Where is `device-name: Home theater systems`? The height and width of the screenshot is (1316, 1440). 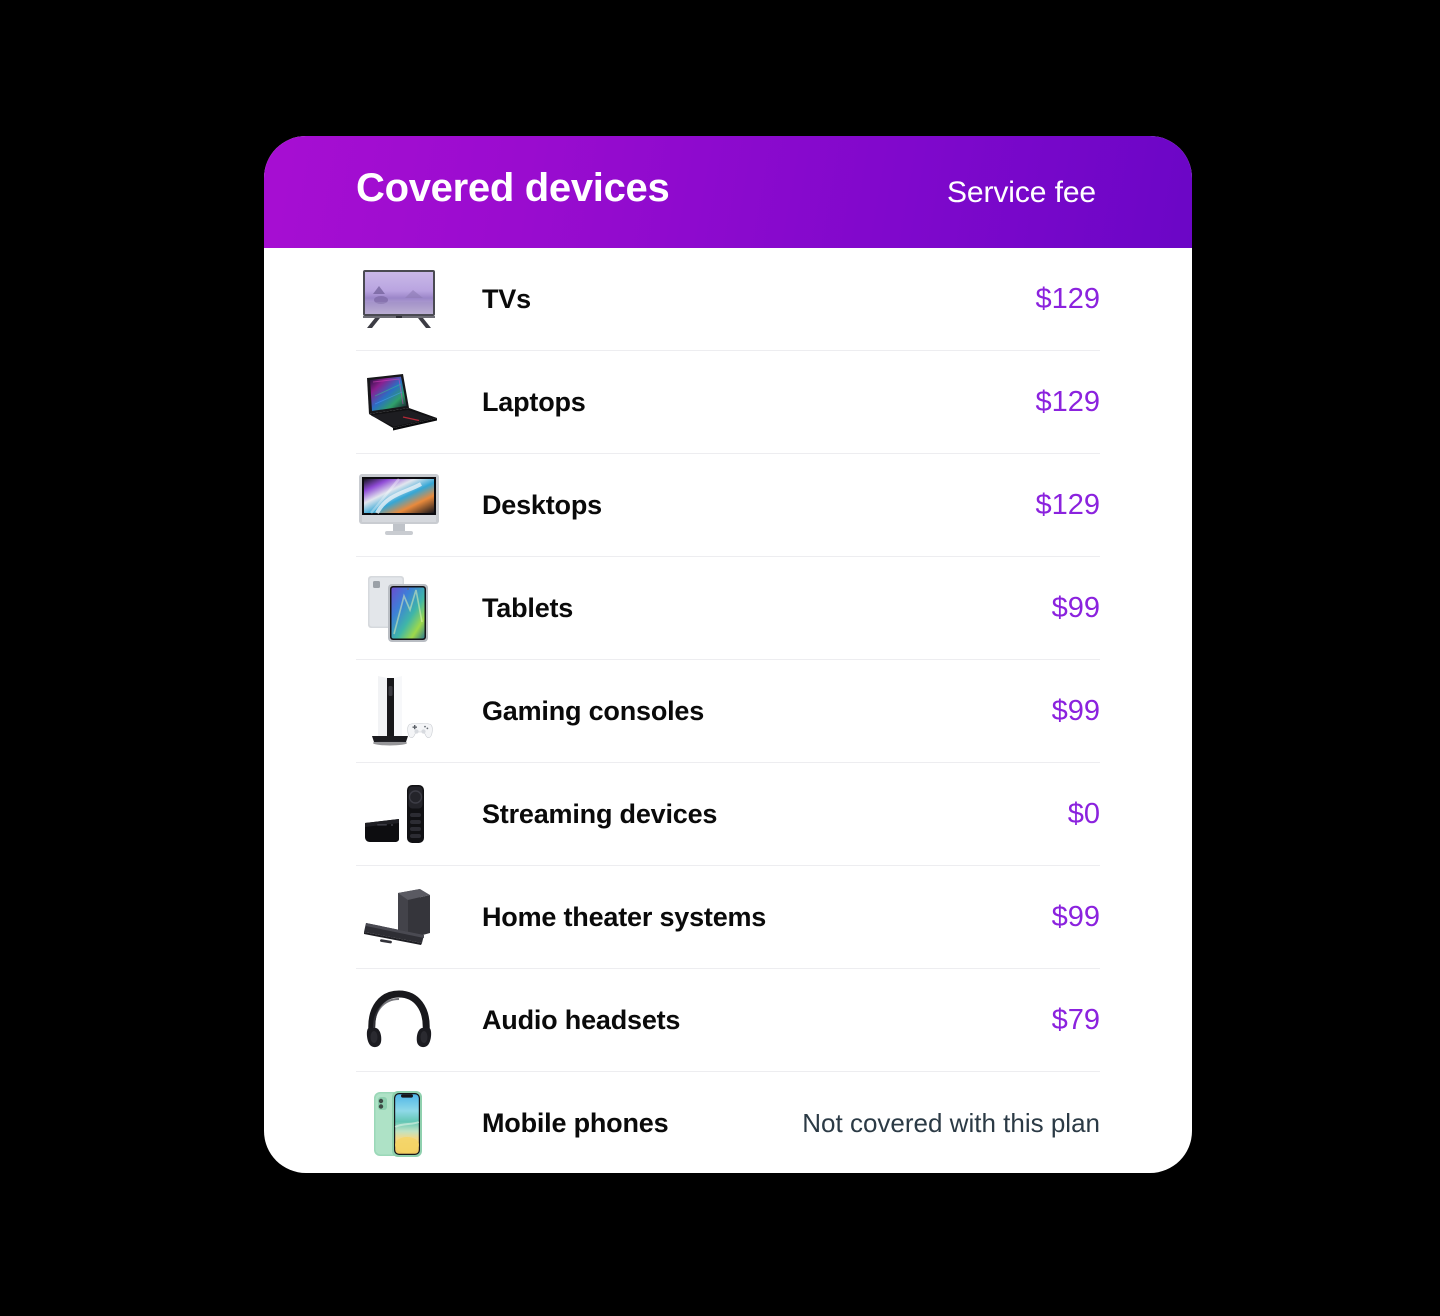 device-name: Home theater systems is located at coordinates (624, 916).